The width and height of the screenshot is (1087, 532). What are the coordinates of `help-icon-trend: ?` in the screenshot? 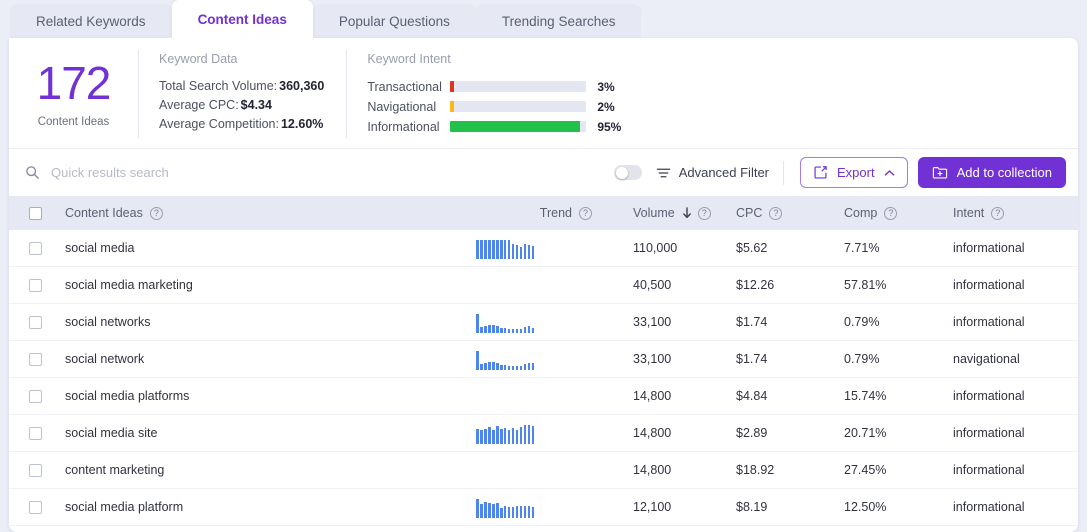 It's located at (585, 213).